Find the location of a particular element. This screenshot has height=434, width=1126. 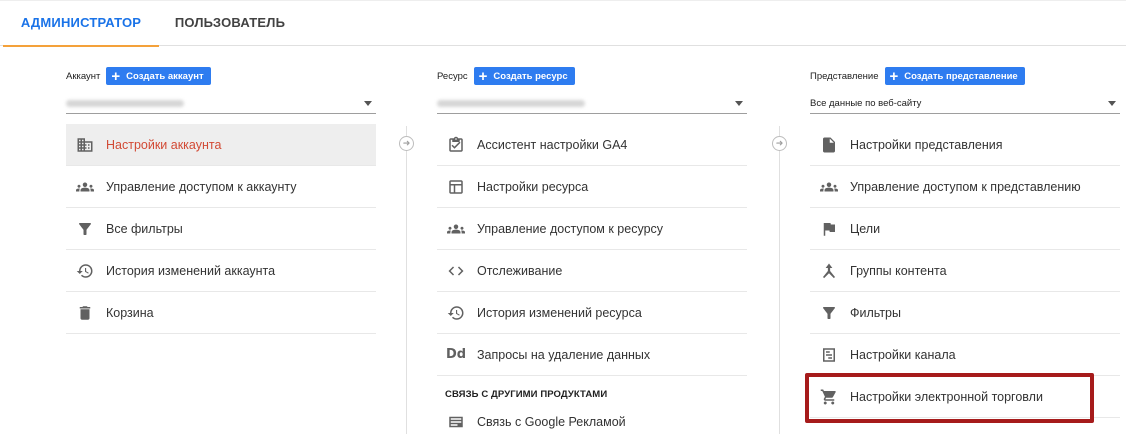

account-history-label: История изменений аккаунта is located at coordinates (191, 270).